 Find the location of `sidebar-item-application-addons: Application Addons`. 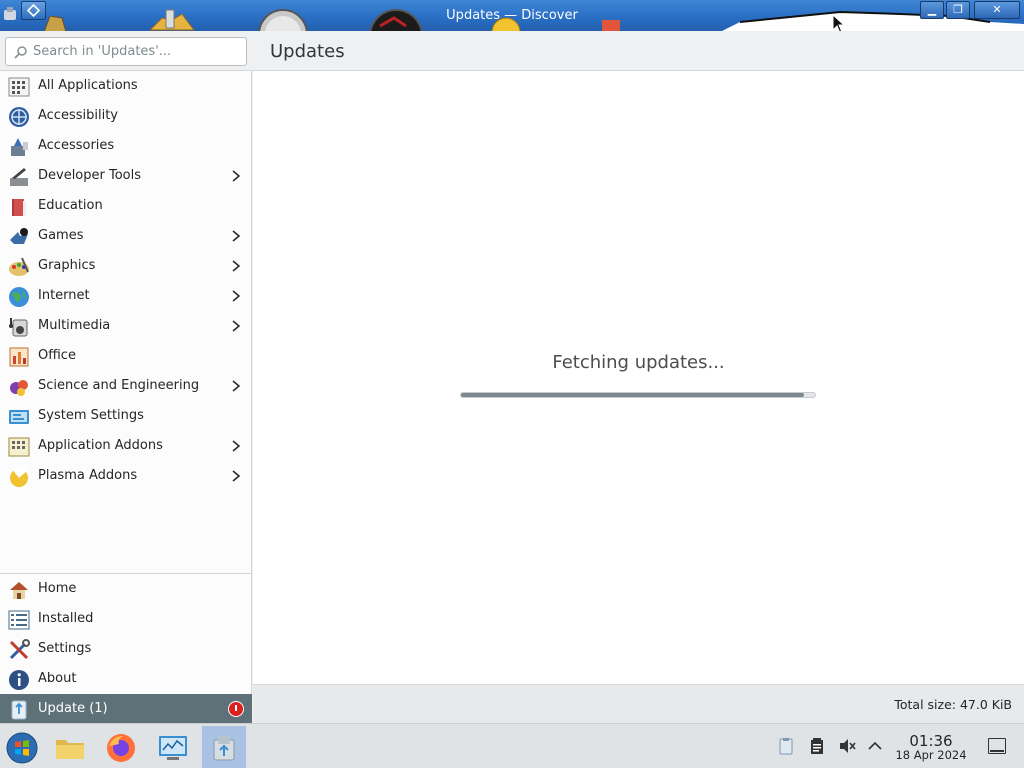

sidebar-item-application-addons: Application Addons is located at coordinates (126, 446).